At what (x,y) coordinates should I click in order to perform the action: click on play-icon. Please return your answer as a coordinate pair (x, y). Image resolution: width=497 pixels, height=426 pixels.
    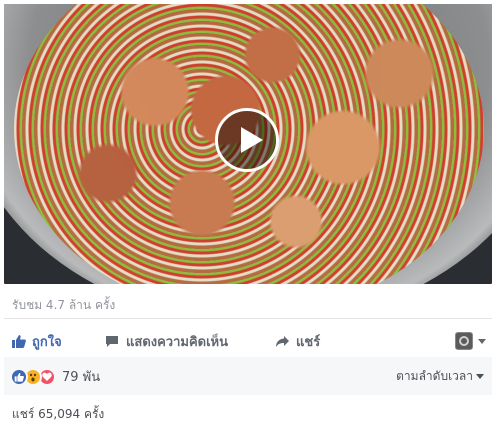
    Looking at the image, I should click on (247, 140).